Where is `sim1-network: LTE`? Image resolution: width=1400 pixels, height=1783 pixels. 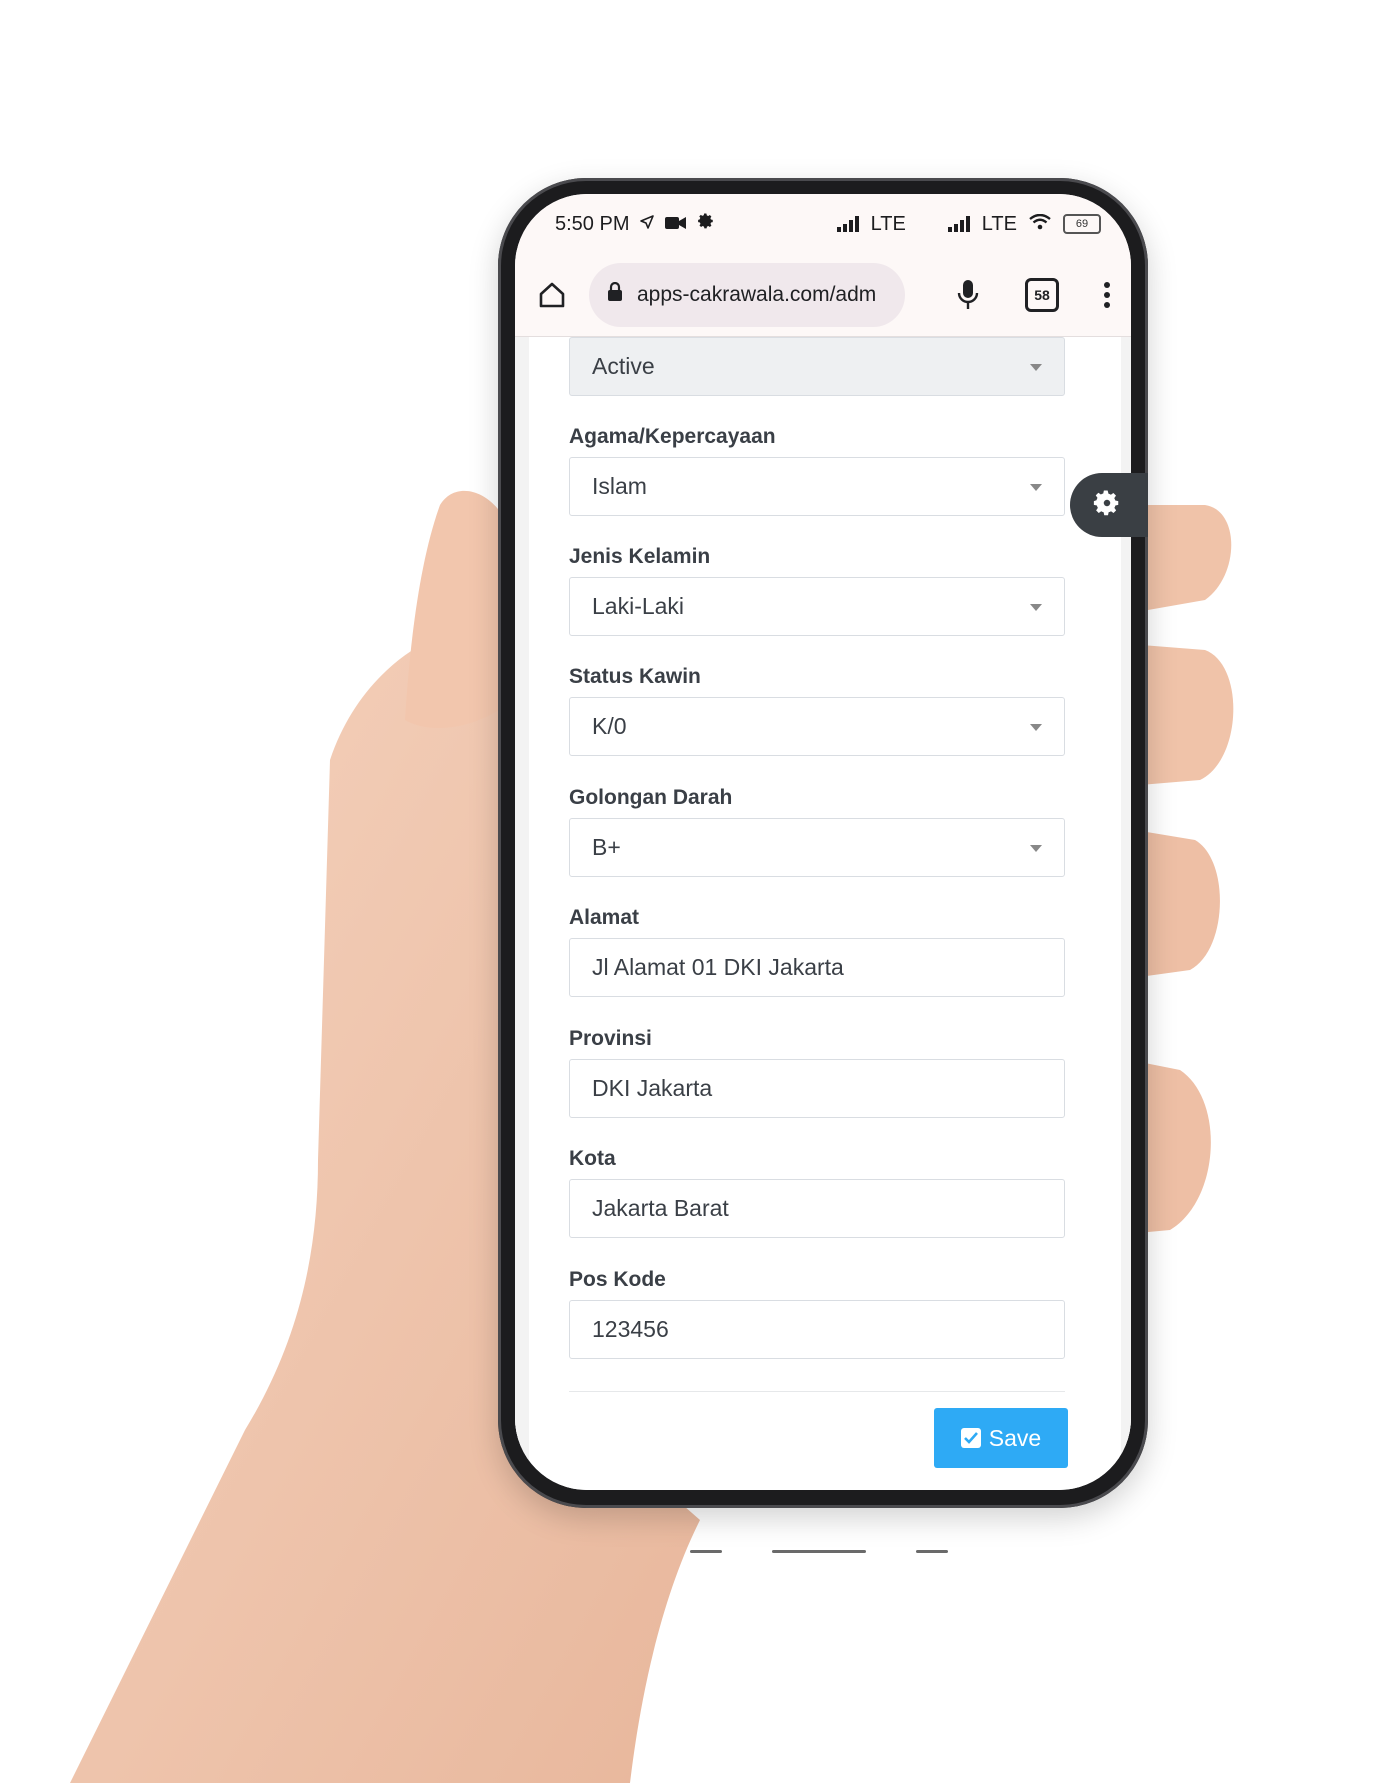
sim1-network: LTE is located at coordinates (888, 223).